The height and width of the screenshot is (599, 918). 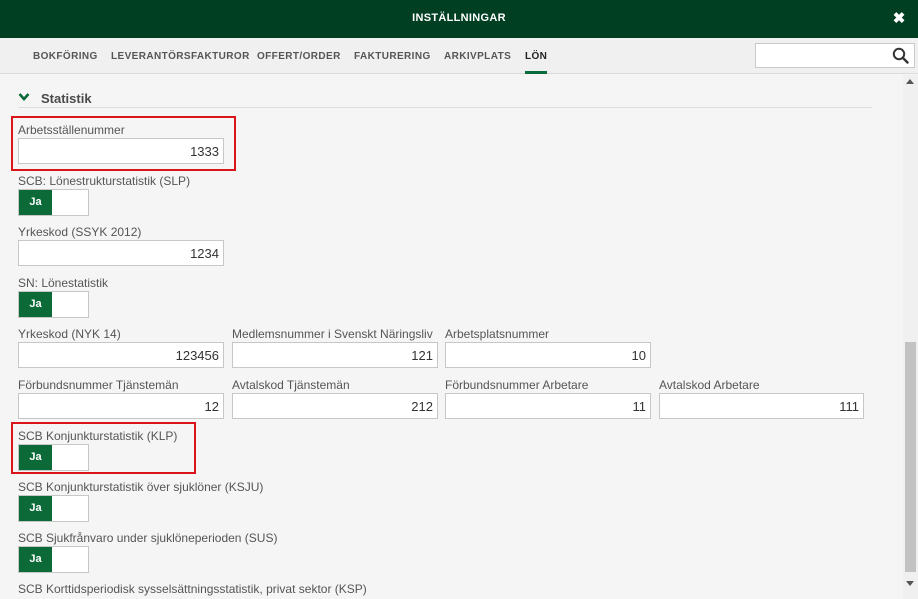 What do you see at coordinates (910, 583) in the screenshot?
I see `scroll-down-icon` at bounding box center [910, 583].